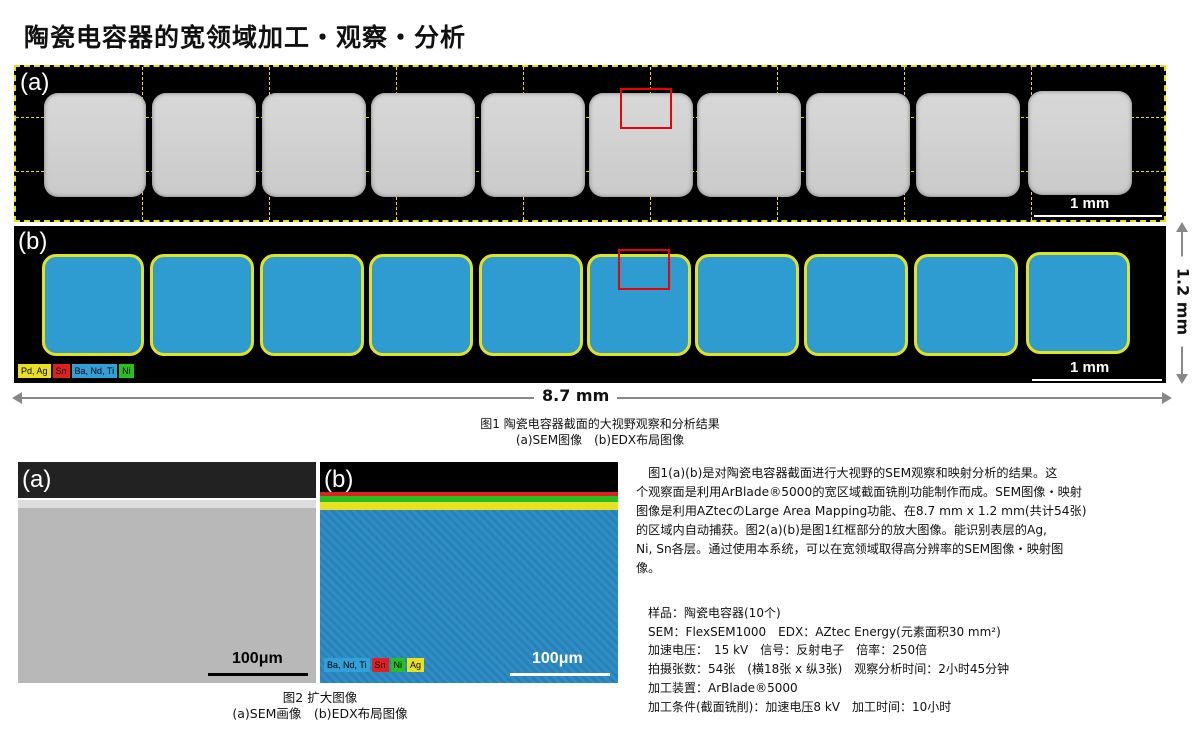 The height and width of the screenshot is (732, 1200). What do you see at coordinates (167, 572) in the screenshot?
I see `fig2-sem-panel: (a) 100μm` at bounding box center [167, 572].